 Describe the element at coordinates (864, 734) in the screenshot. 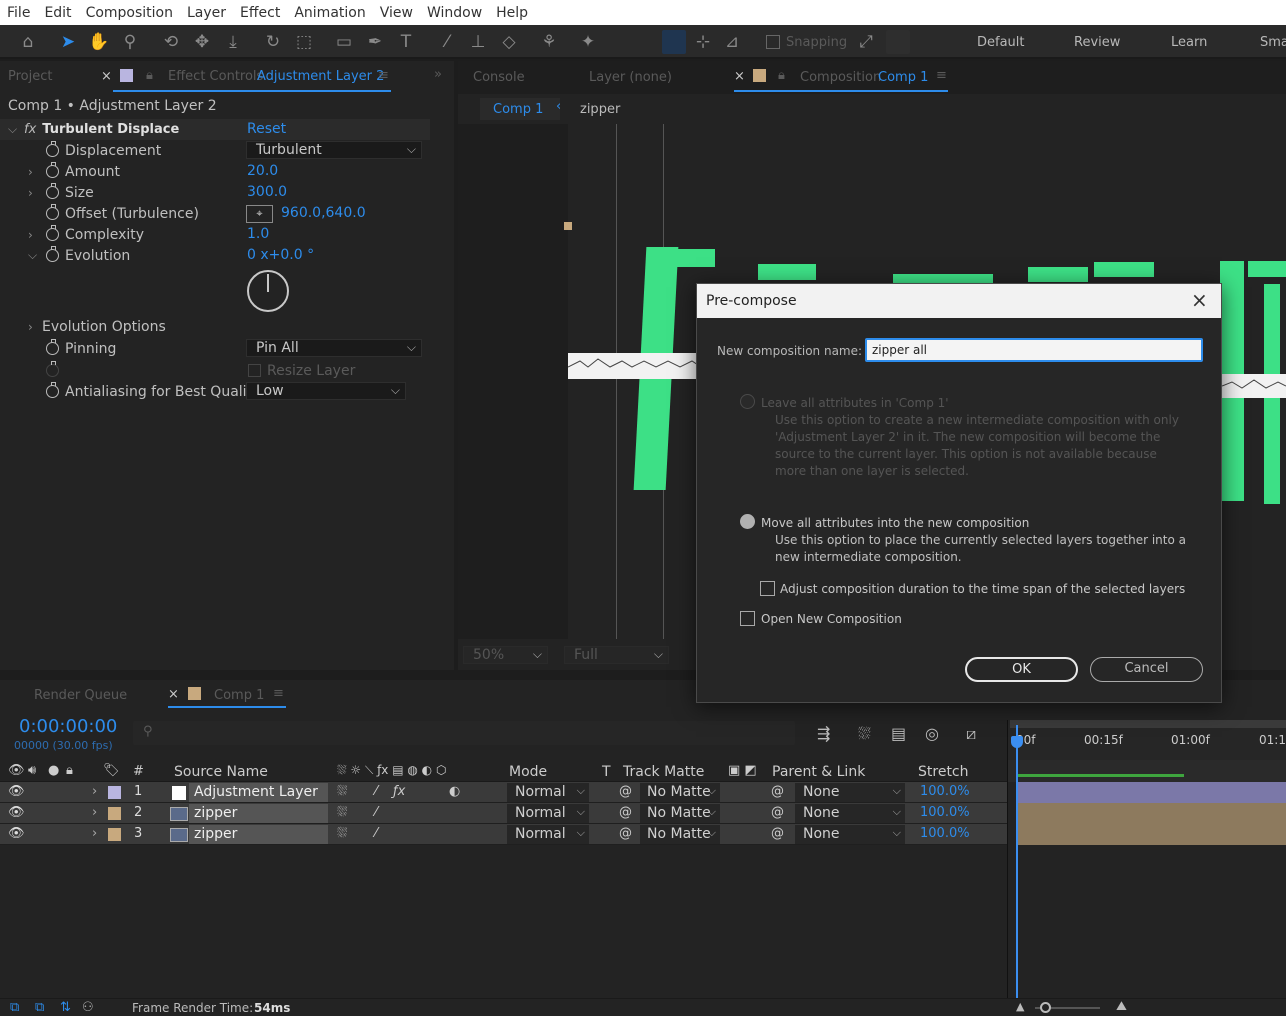

I see `shy-layers-icon: ⛆` at that location.